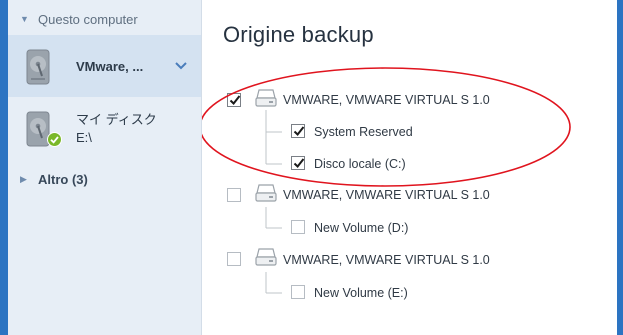  Describe the element at coordinates (116, 129) in the screenshot. I see `source-name: マイ ディスク E:\` at that location.